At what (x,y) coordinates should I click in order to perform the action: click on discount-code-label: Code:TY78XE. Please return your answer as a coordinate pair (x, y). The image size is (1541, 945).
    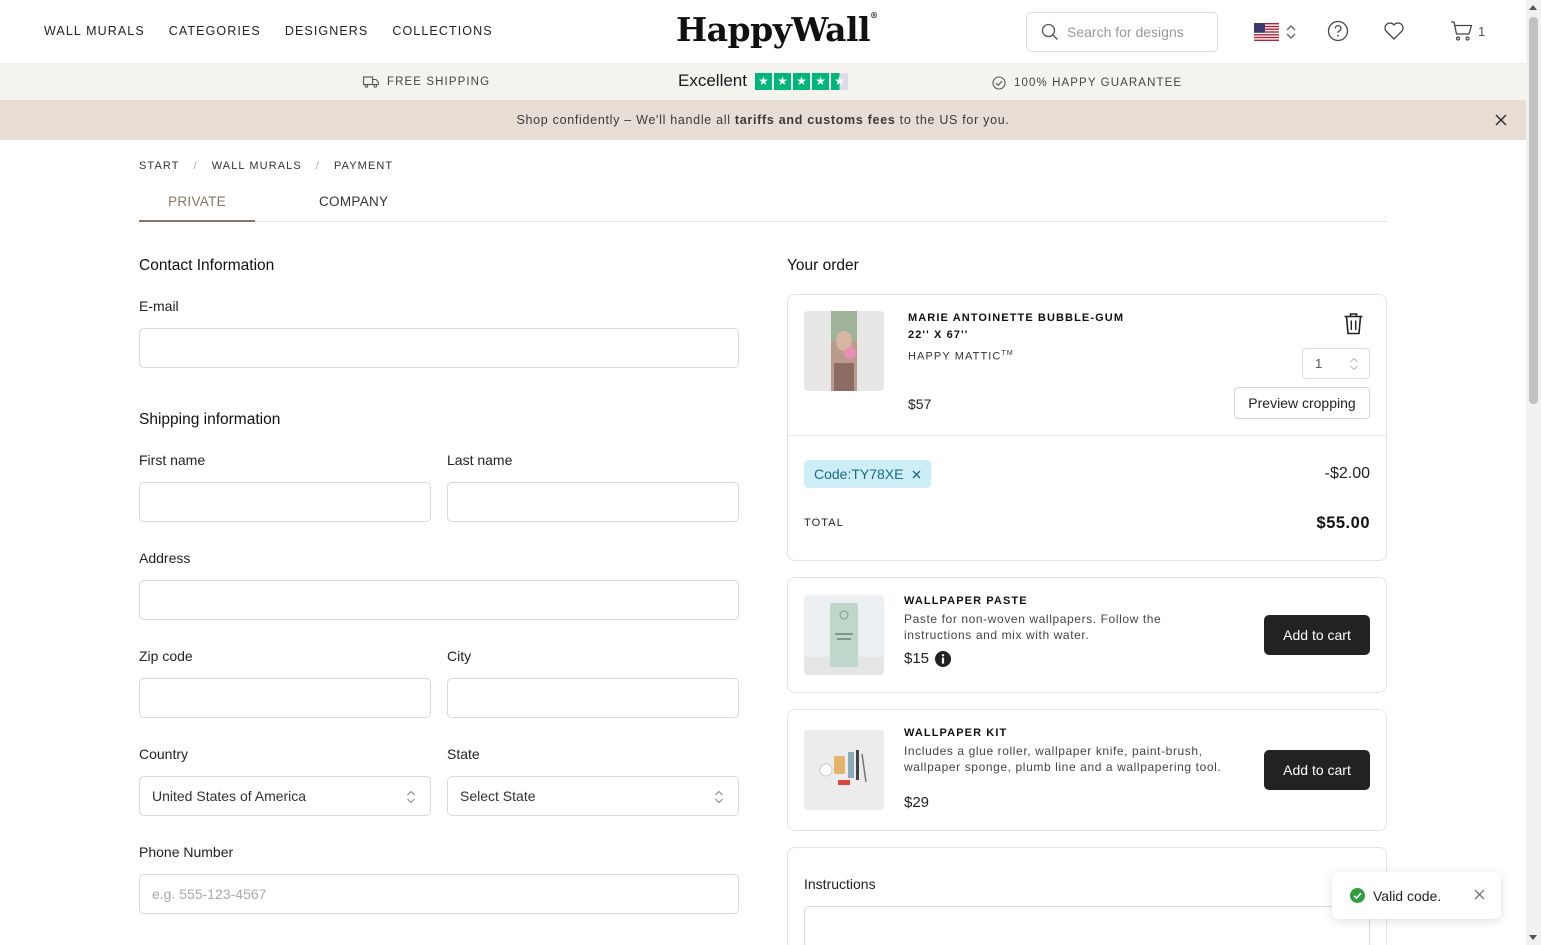
    Looking at the image, I should click on (859, 474).